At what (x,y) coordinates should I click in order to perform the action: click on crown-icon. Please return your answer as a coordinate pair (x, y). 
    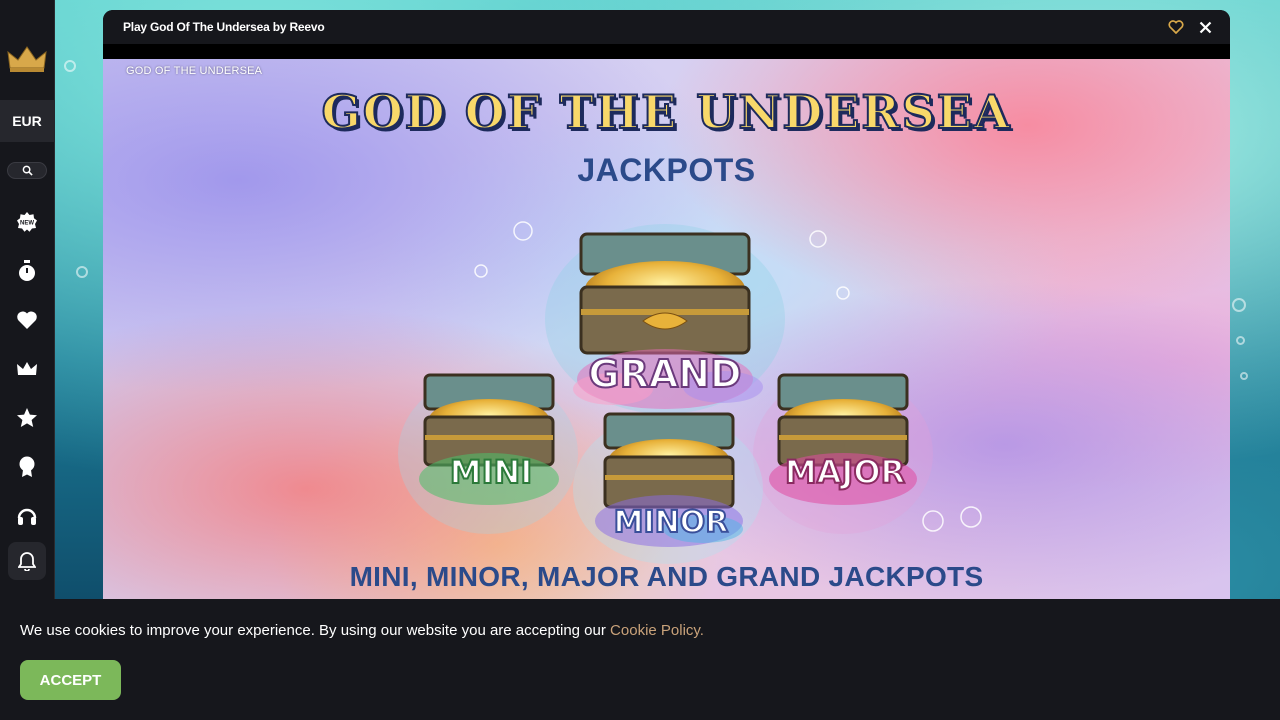
    Looking at the image, I should click on (27, 368).